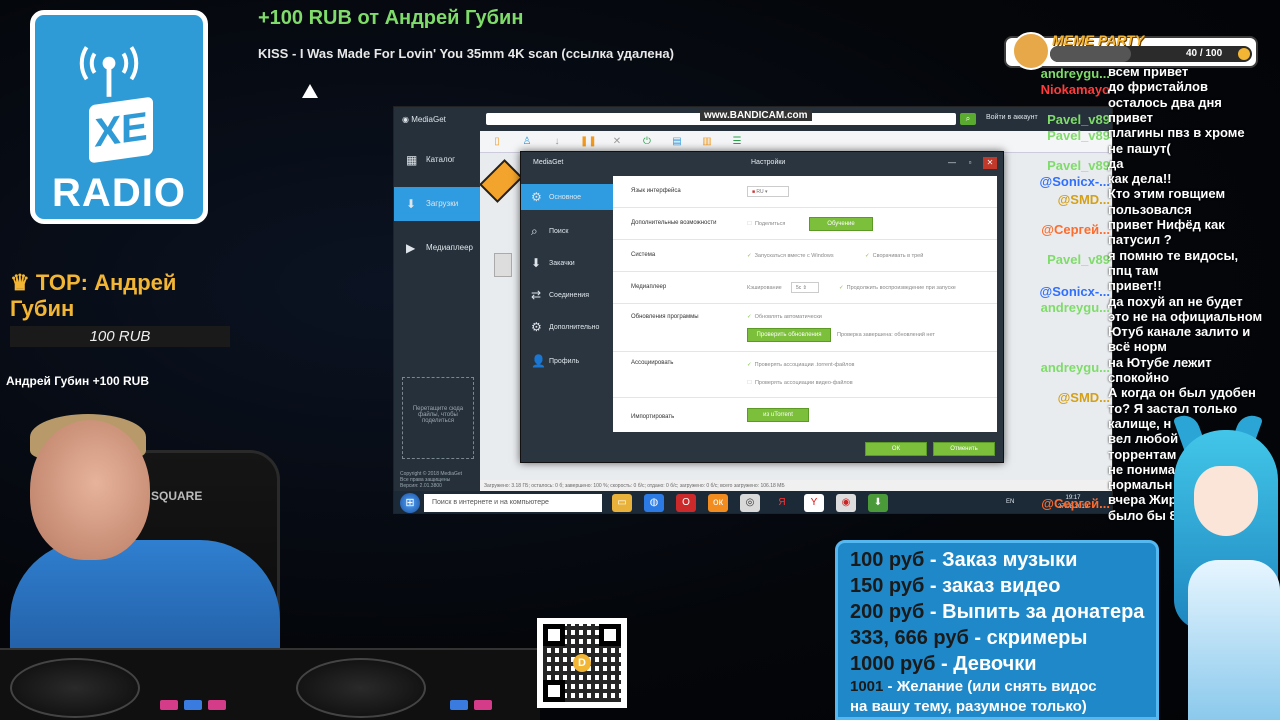  Describe the element at coordinates (718, 503) in the screenshot. I see `odnoklassniki-icon: ок` at that location.